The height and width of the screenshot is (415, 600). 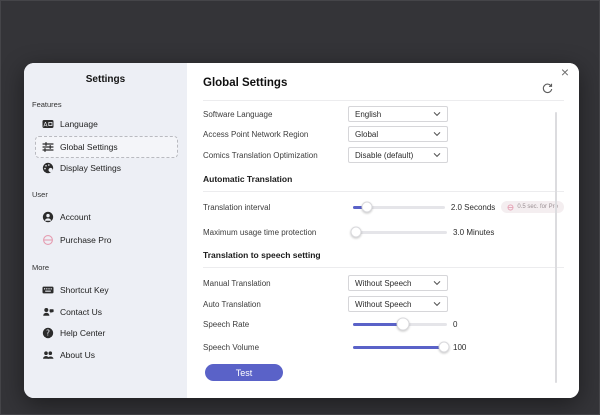 I want to click on language-icon: A, so click(x=48, y=124).